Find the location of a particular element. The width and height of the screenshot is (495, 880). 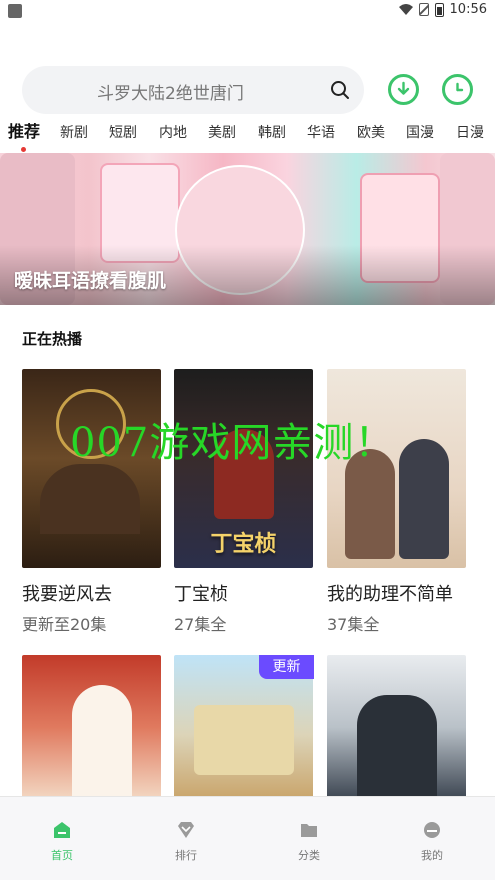

nav-ranking: 排行 is located at coordinates (186, 838).